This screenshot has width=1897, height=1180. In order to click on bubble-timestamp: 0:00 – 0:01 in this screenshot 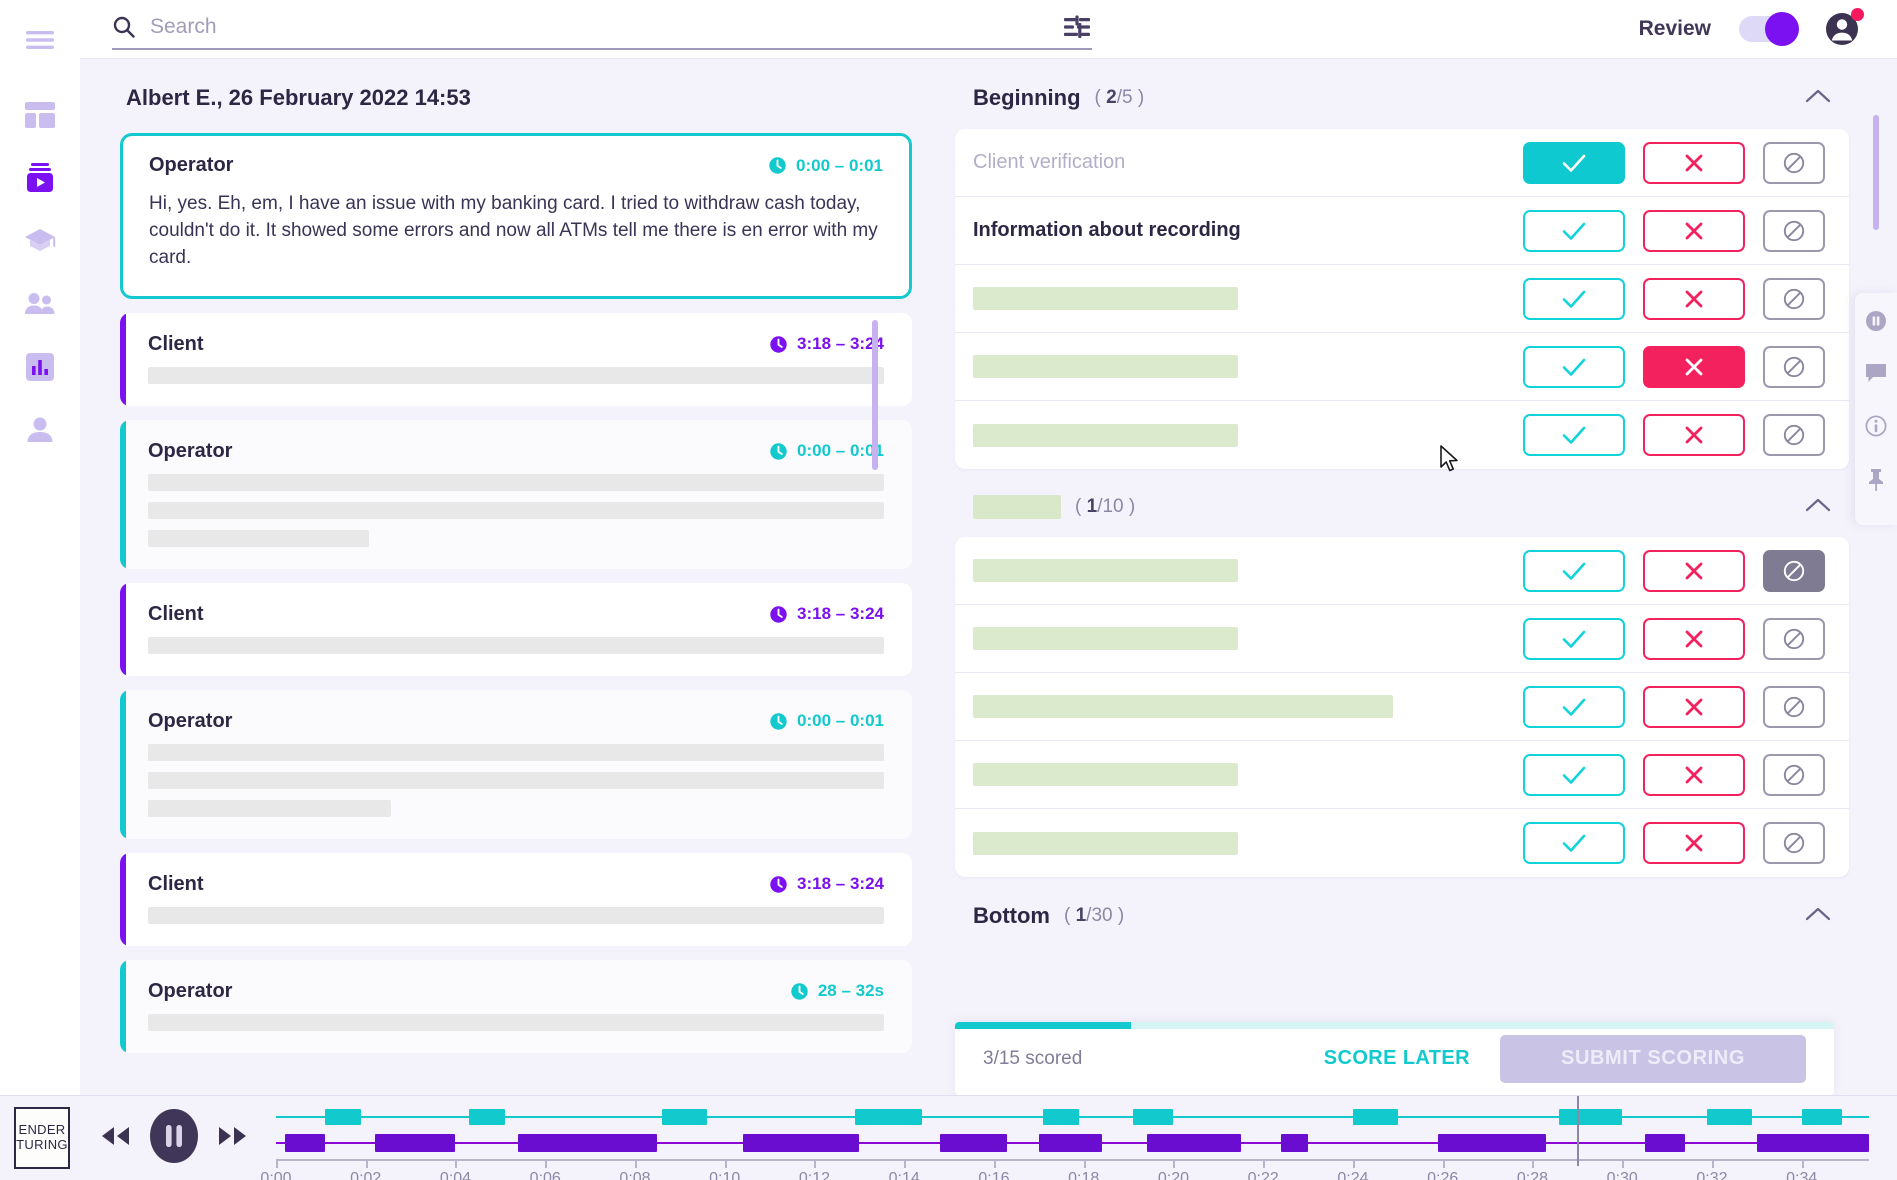, I will do `click(825, 166)`.